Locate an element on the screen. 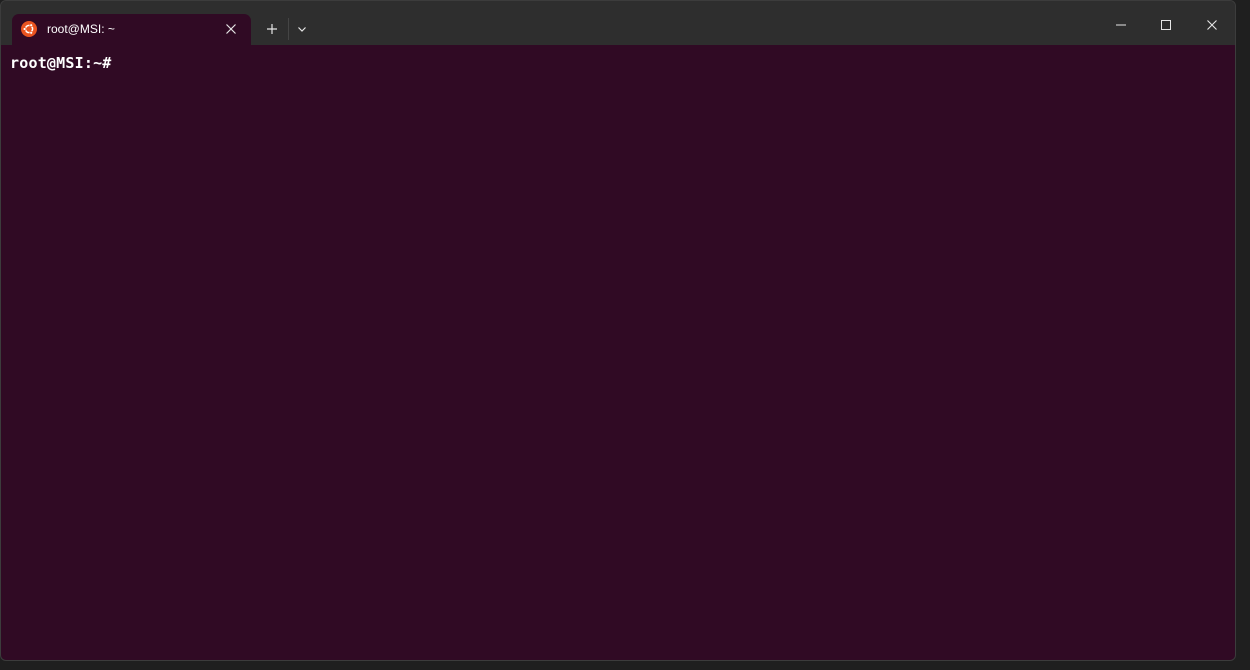  minimize-icon is located at coordinates (1121, 25).